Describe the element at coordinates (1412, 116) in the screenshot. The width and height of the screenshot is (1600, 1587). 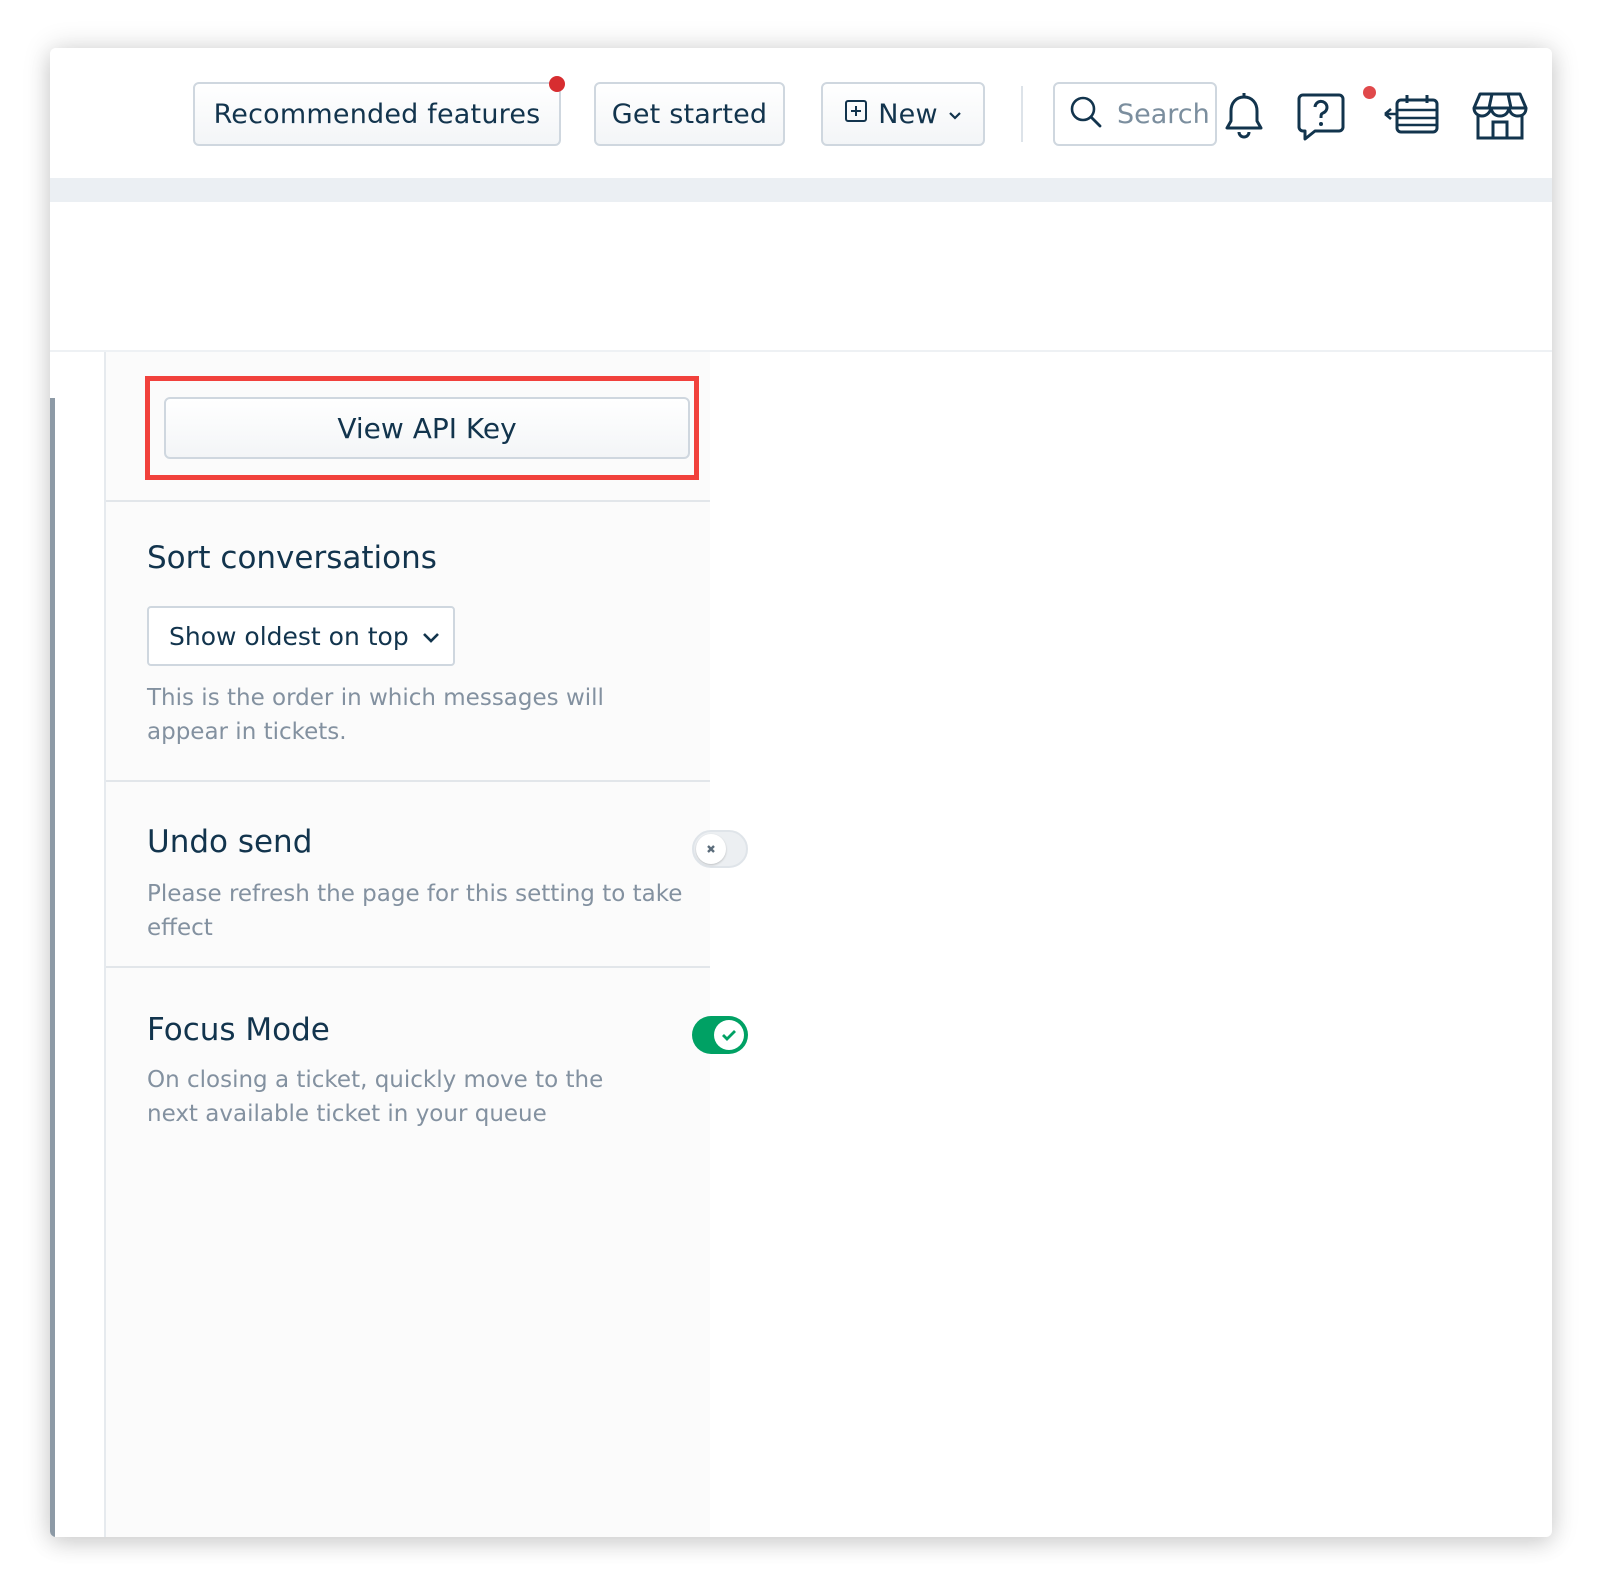
I see `apps-switch-icon` at that location.